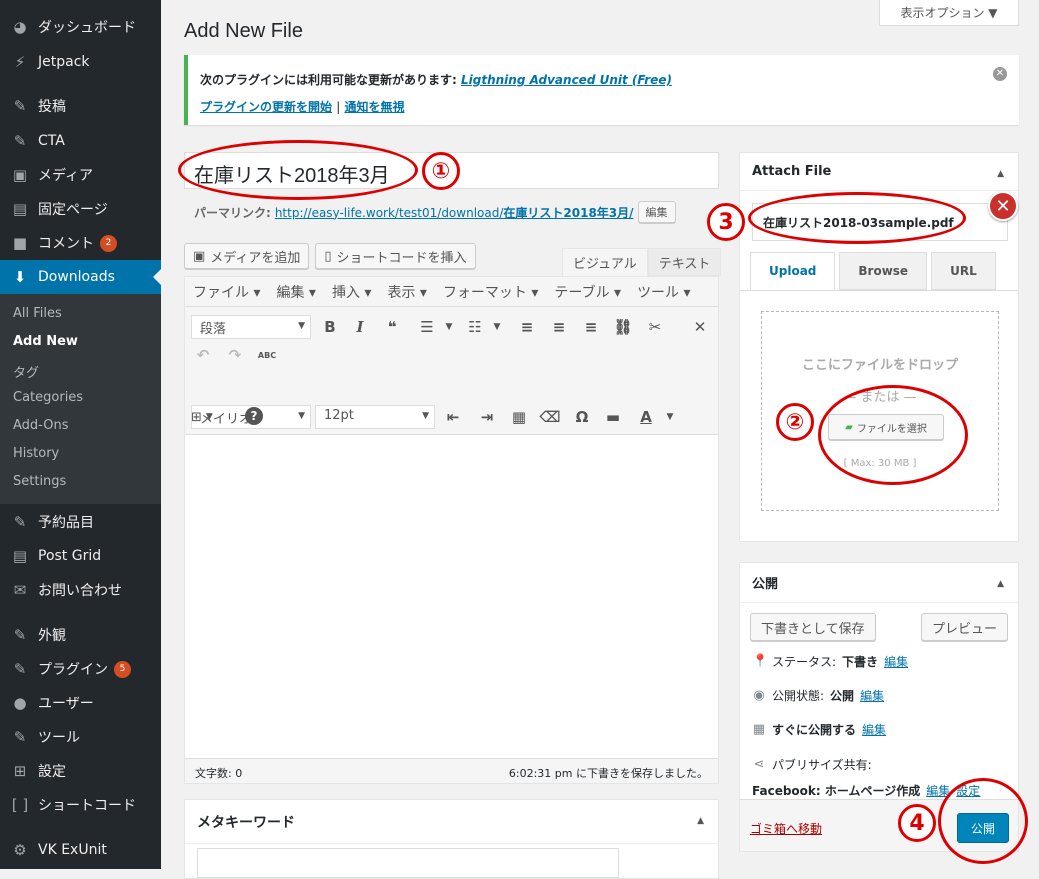  What do you see at coordinates (80, 805) in the screenshot?
I see `menu-shortcode: [ ] ショートコード` at bounding box center [80, 805].